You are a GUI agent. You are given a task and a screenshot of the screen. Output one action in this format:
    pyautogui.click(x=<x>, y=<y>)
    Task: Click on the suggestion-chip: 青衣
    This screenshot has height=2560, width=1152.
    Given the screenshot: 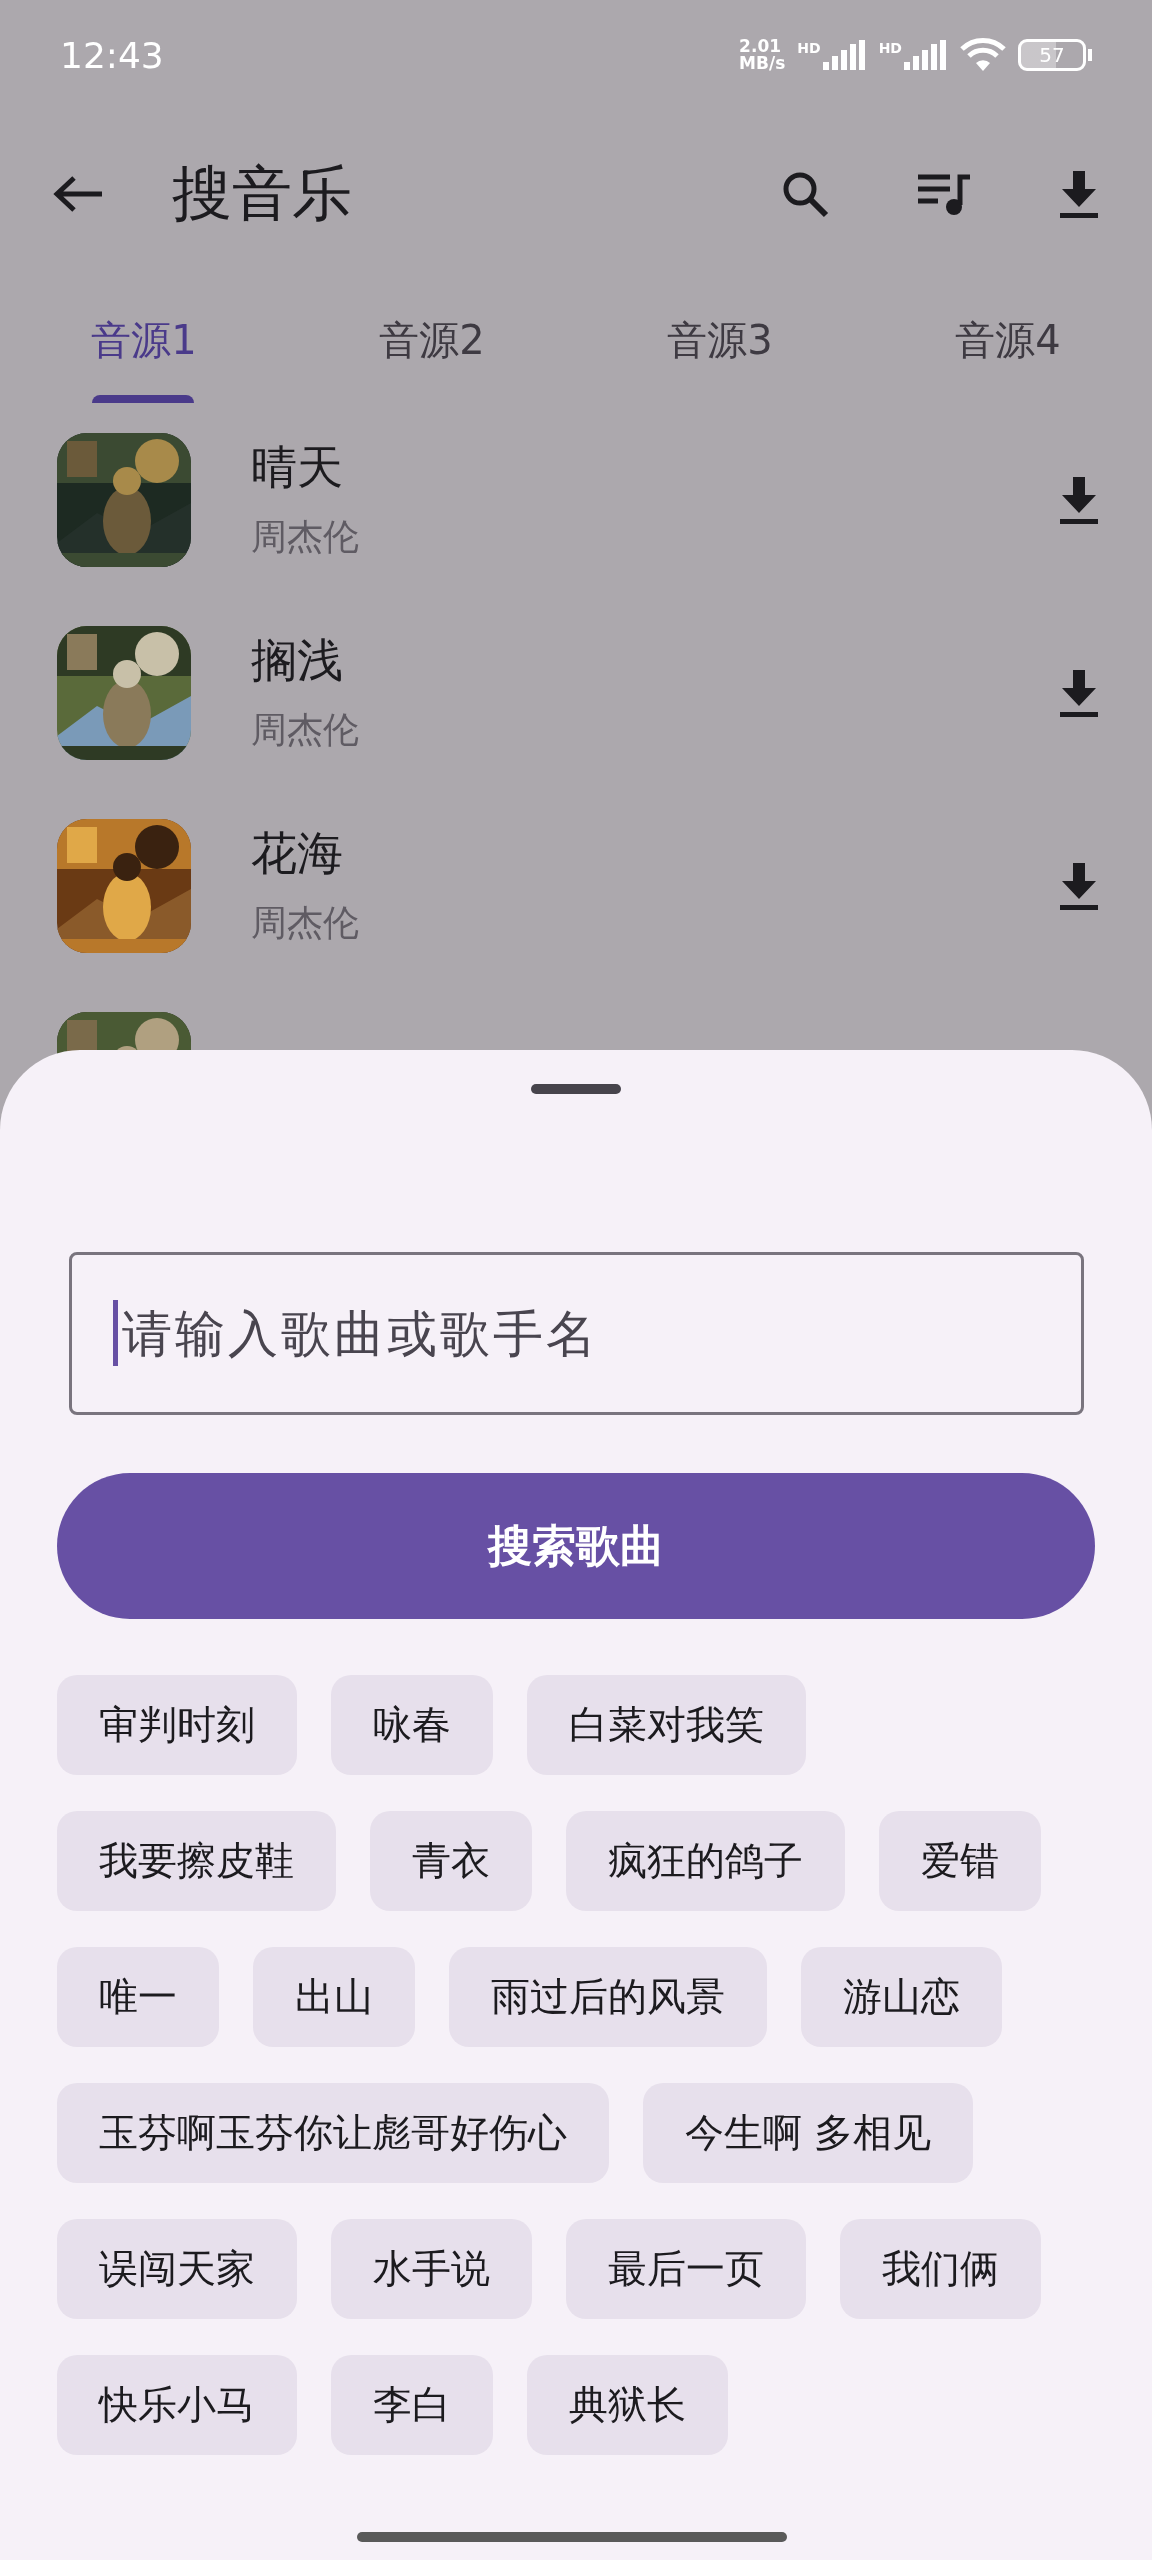 What is the action you would take?
    pyautogui.click(x=451, y=1861)
    